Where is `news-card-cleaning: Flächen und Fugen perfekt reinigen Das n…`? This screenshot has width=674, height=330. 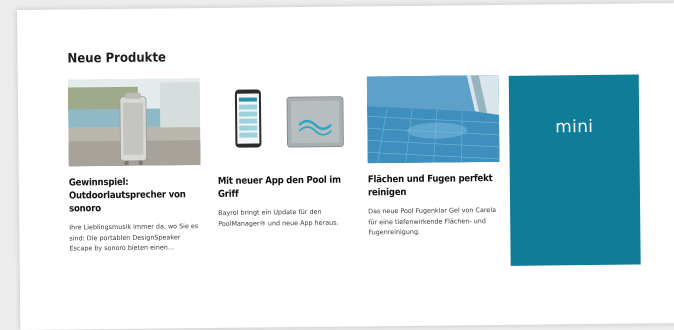
news-card-cleaning: Flächen und Fugen perfekt reinigen Das n… is located at coordinates (433, 156).